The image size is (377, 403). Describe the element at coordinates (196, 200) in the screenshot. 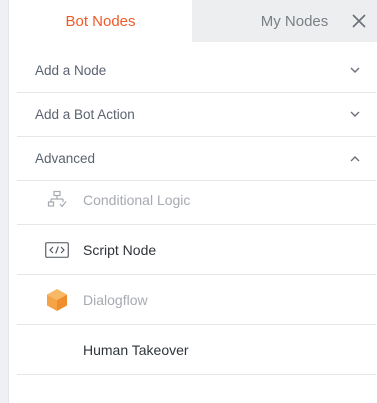

I see `node-conditional-logic: Conditional Logic` at that location.